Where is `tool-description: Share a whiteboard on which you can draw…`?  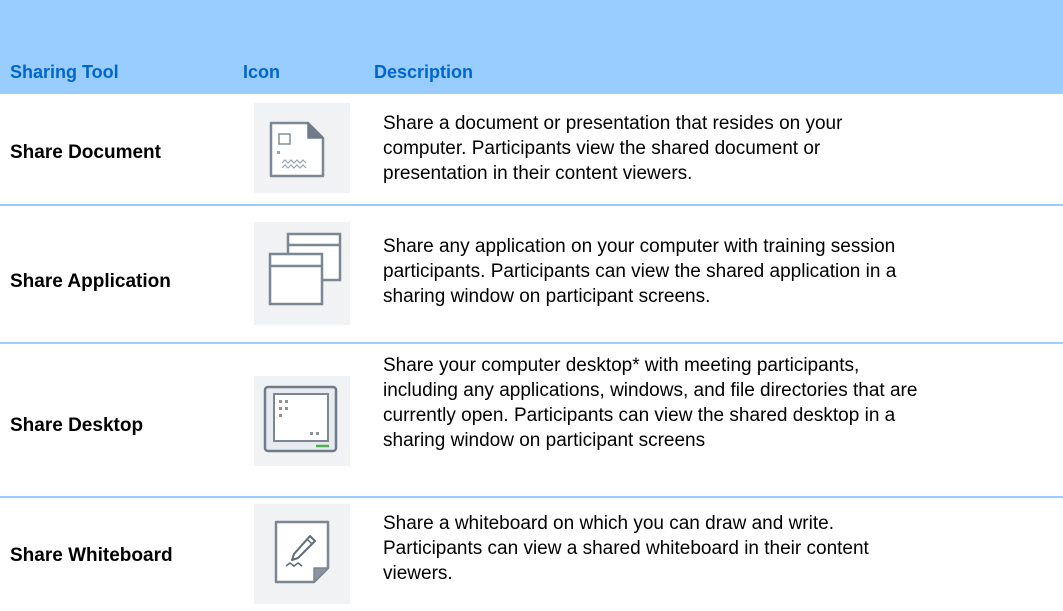 tool-description: Share a whiteboard on which you can draw… is located at coordinates (723, 548).